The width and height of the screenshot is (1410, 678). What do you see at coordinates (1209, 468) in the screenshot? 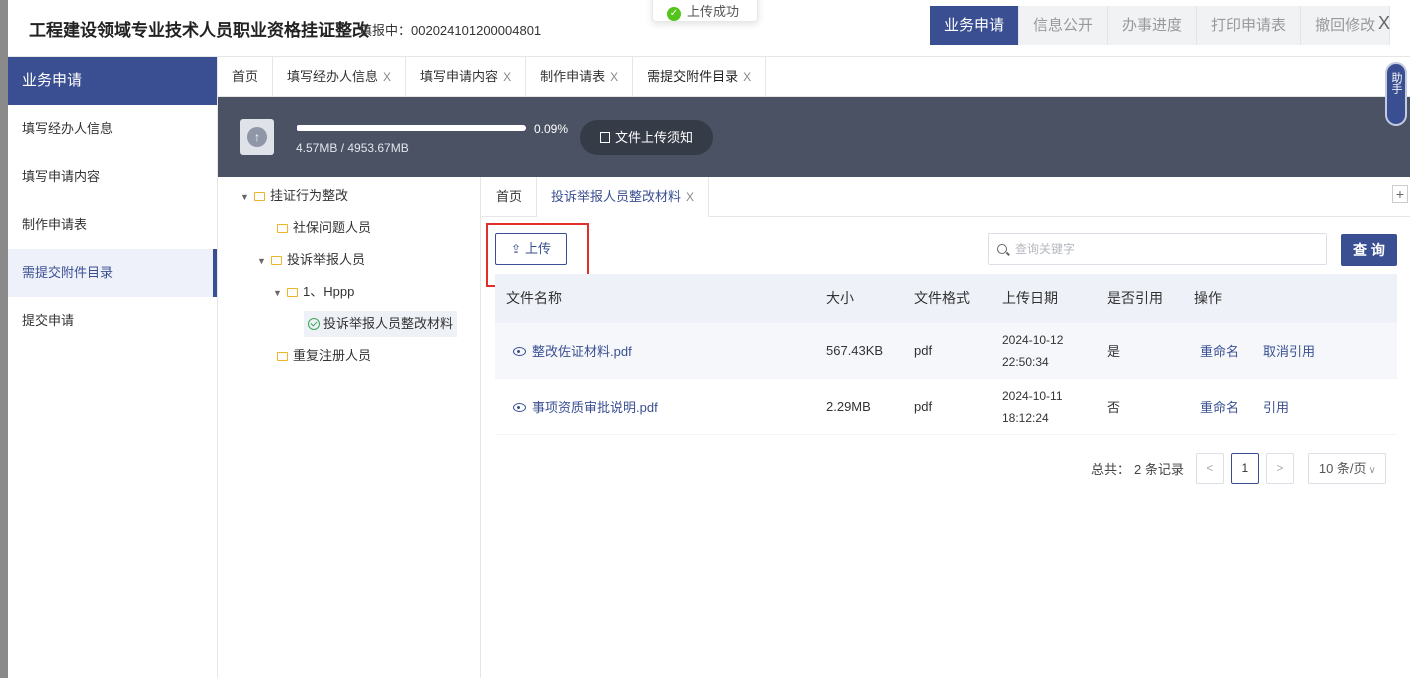
I see `prev-page-button: <` at bounding box center [1209, 468].